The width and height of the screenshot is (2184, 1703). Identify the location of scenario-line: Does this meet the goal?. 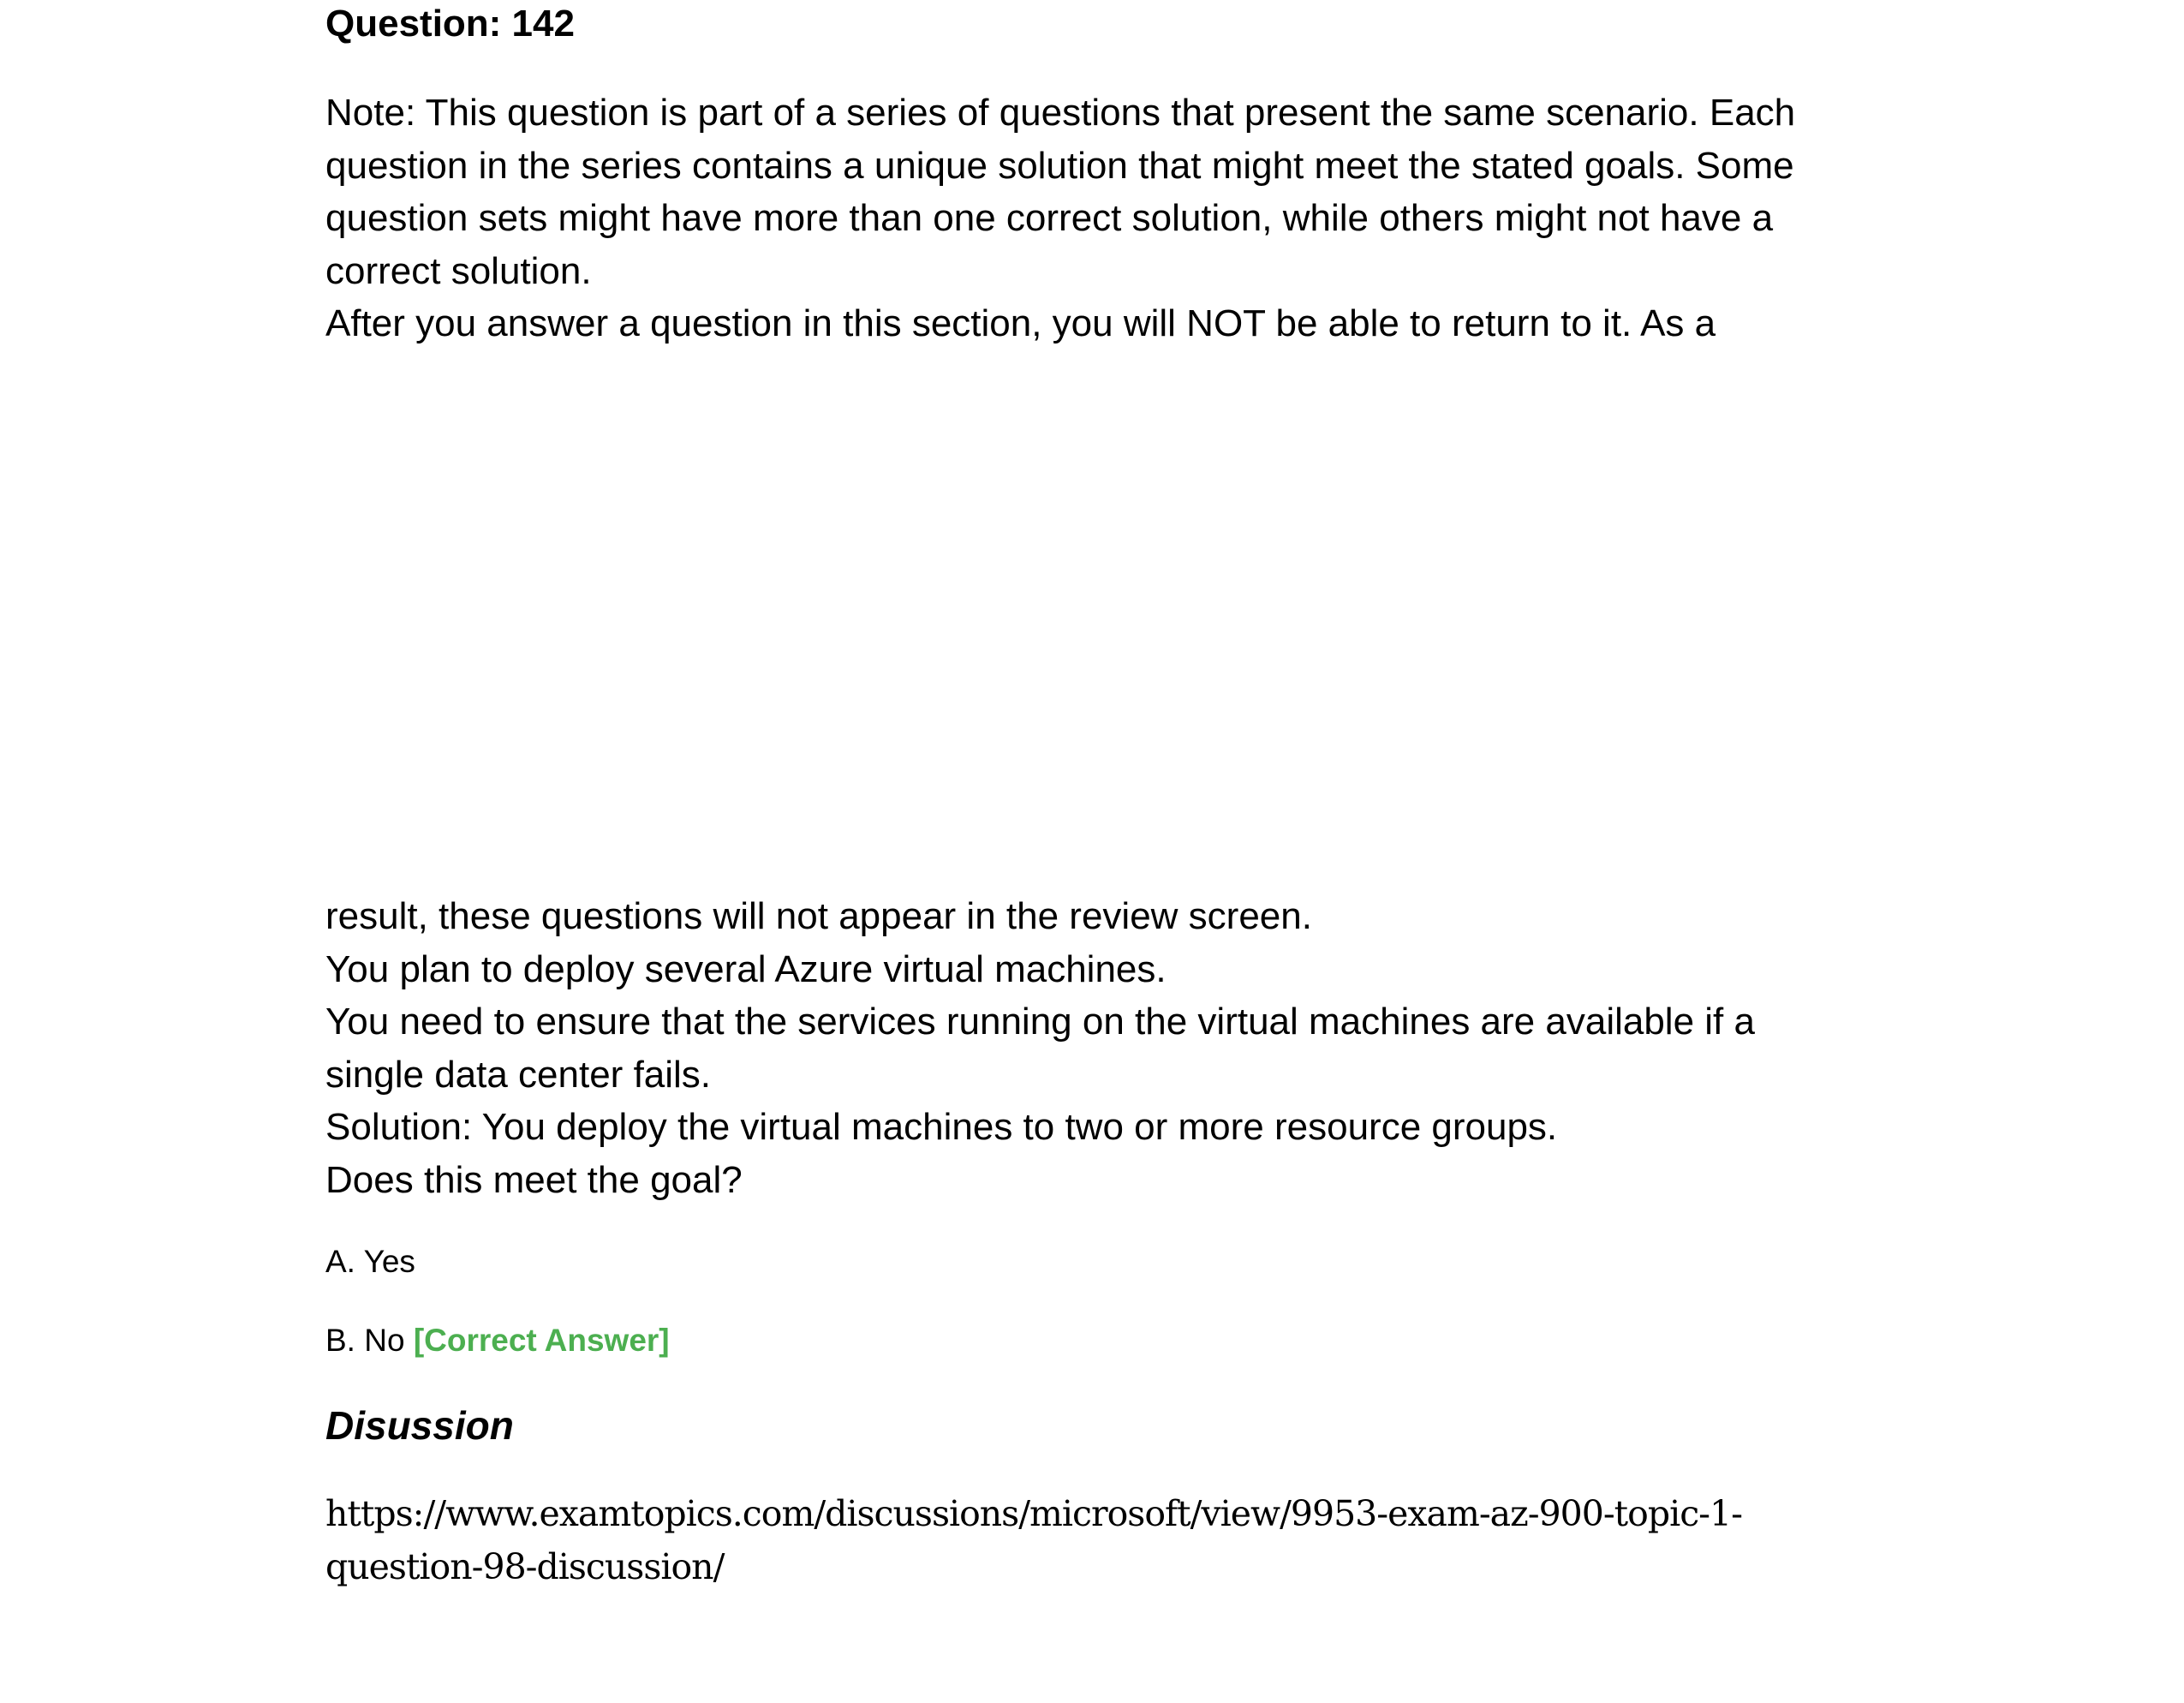
(534, 1179).